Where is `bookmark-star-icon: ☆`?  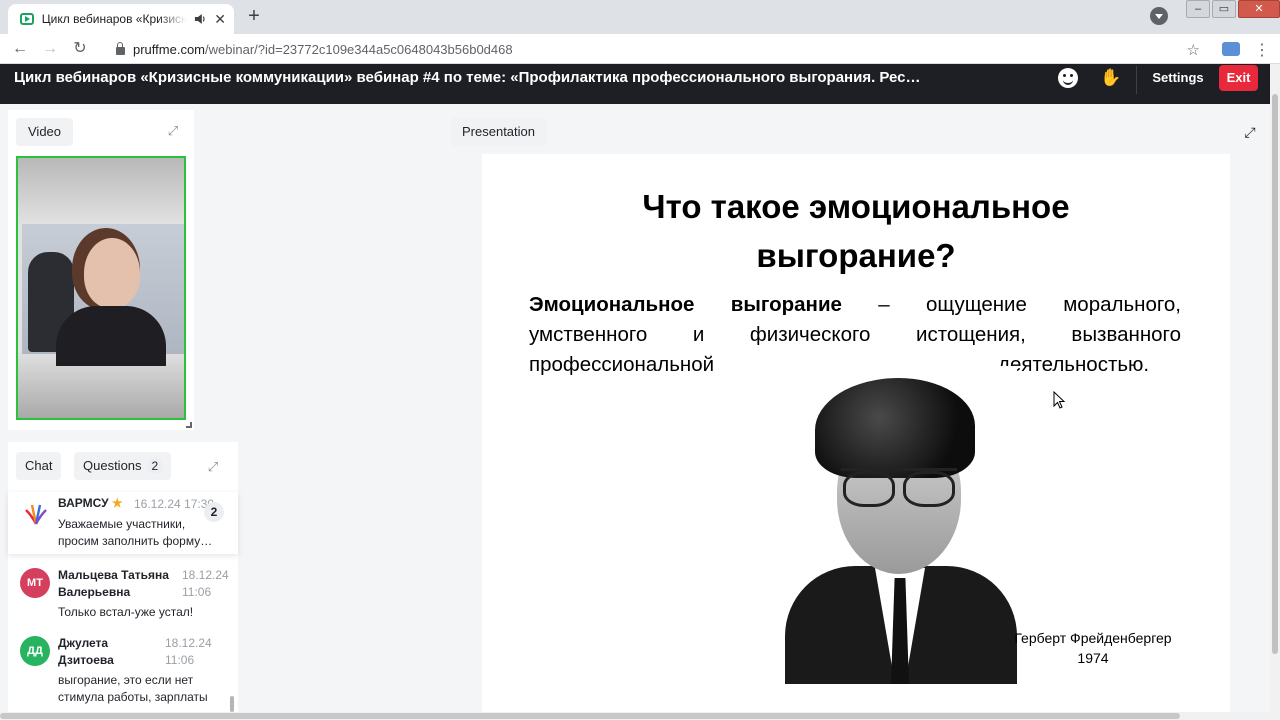 bookmark-star-icon: ☆ is located at coordinates (1193, 50).